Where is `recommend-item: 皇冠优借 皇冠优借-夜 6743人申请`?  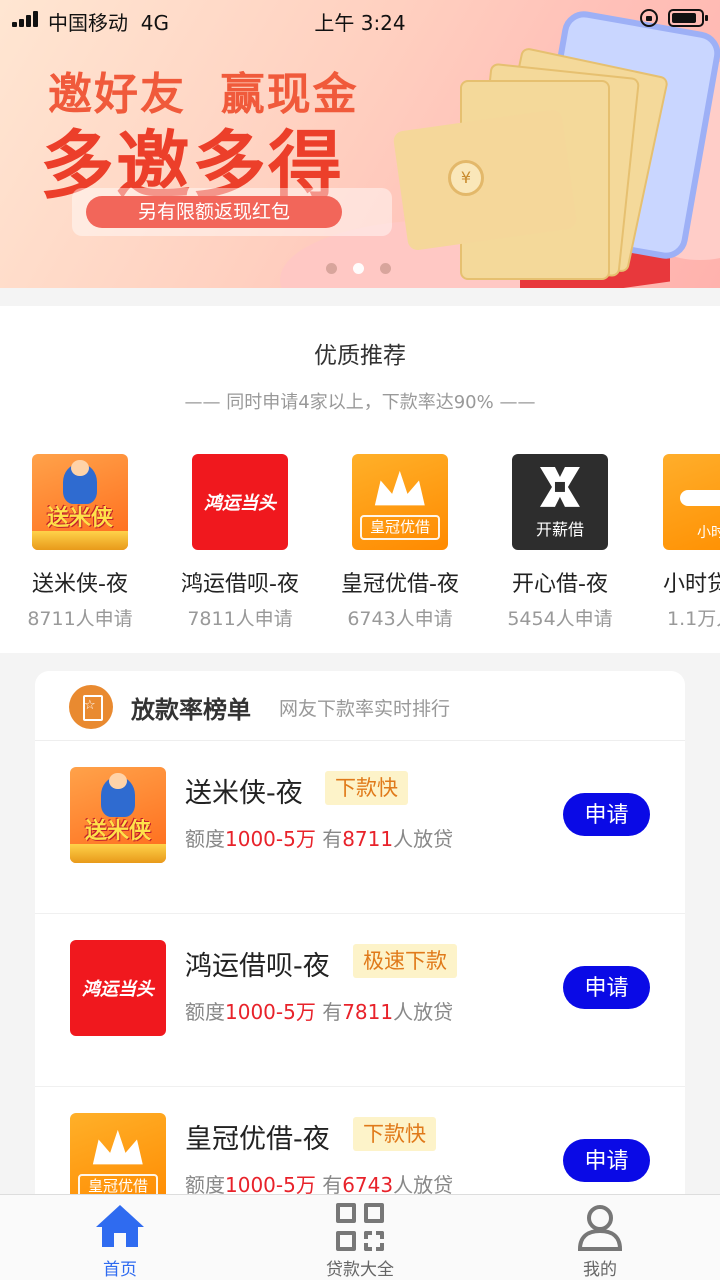 recommend-item: 皇冠优借 皇冠优借-夜 6743人申请 is located at coordinates (400, 542).